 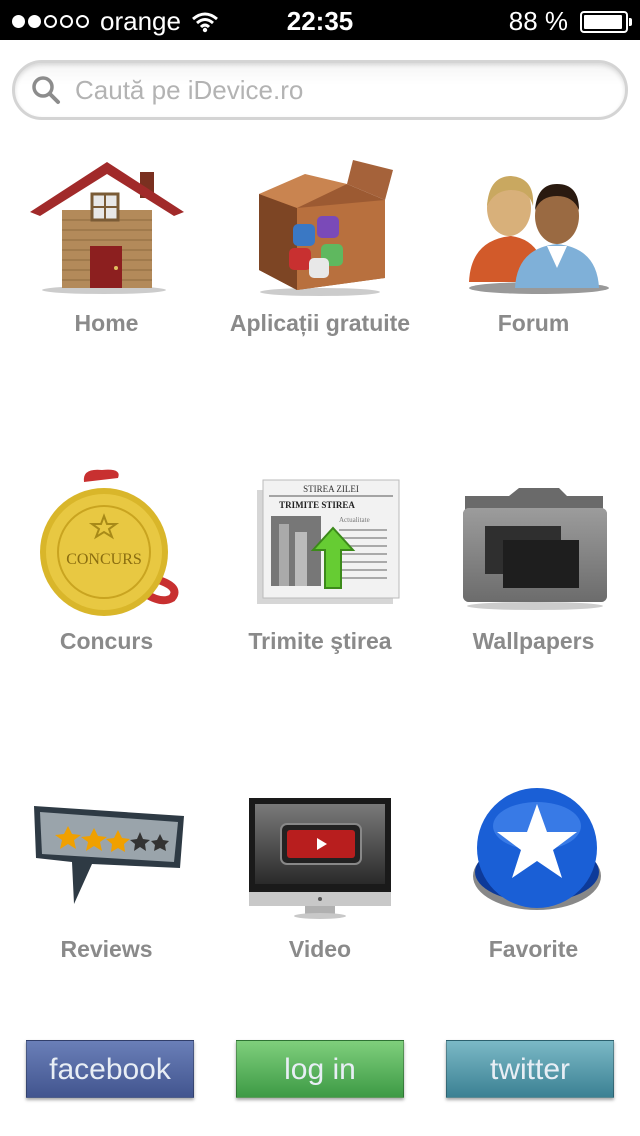 What do you see at coordinates (108, 542) in the screenshot?
I see `medal-icon: CONCURS` at bounding box center [108, 542].